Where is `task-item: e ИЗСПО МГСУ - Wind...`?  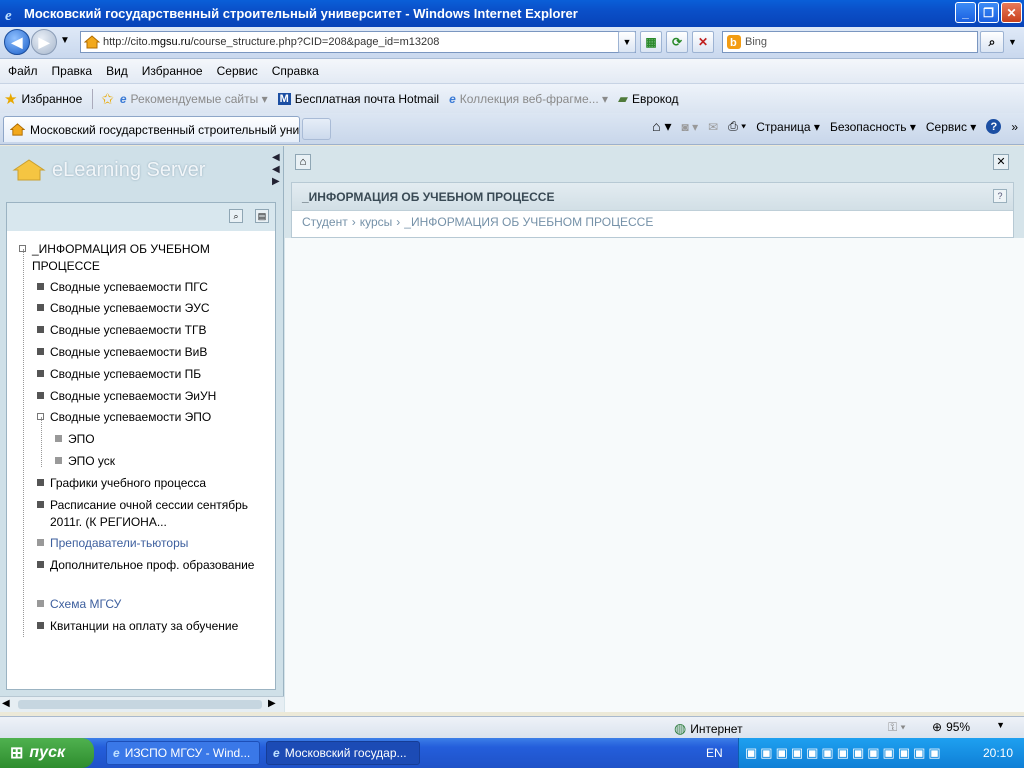
task-item: e ИЗСПО МГСУ - Wind... is located at coordinates (183, 753).